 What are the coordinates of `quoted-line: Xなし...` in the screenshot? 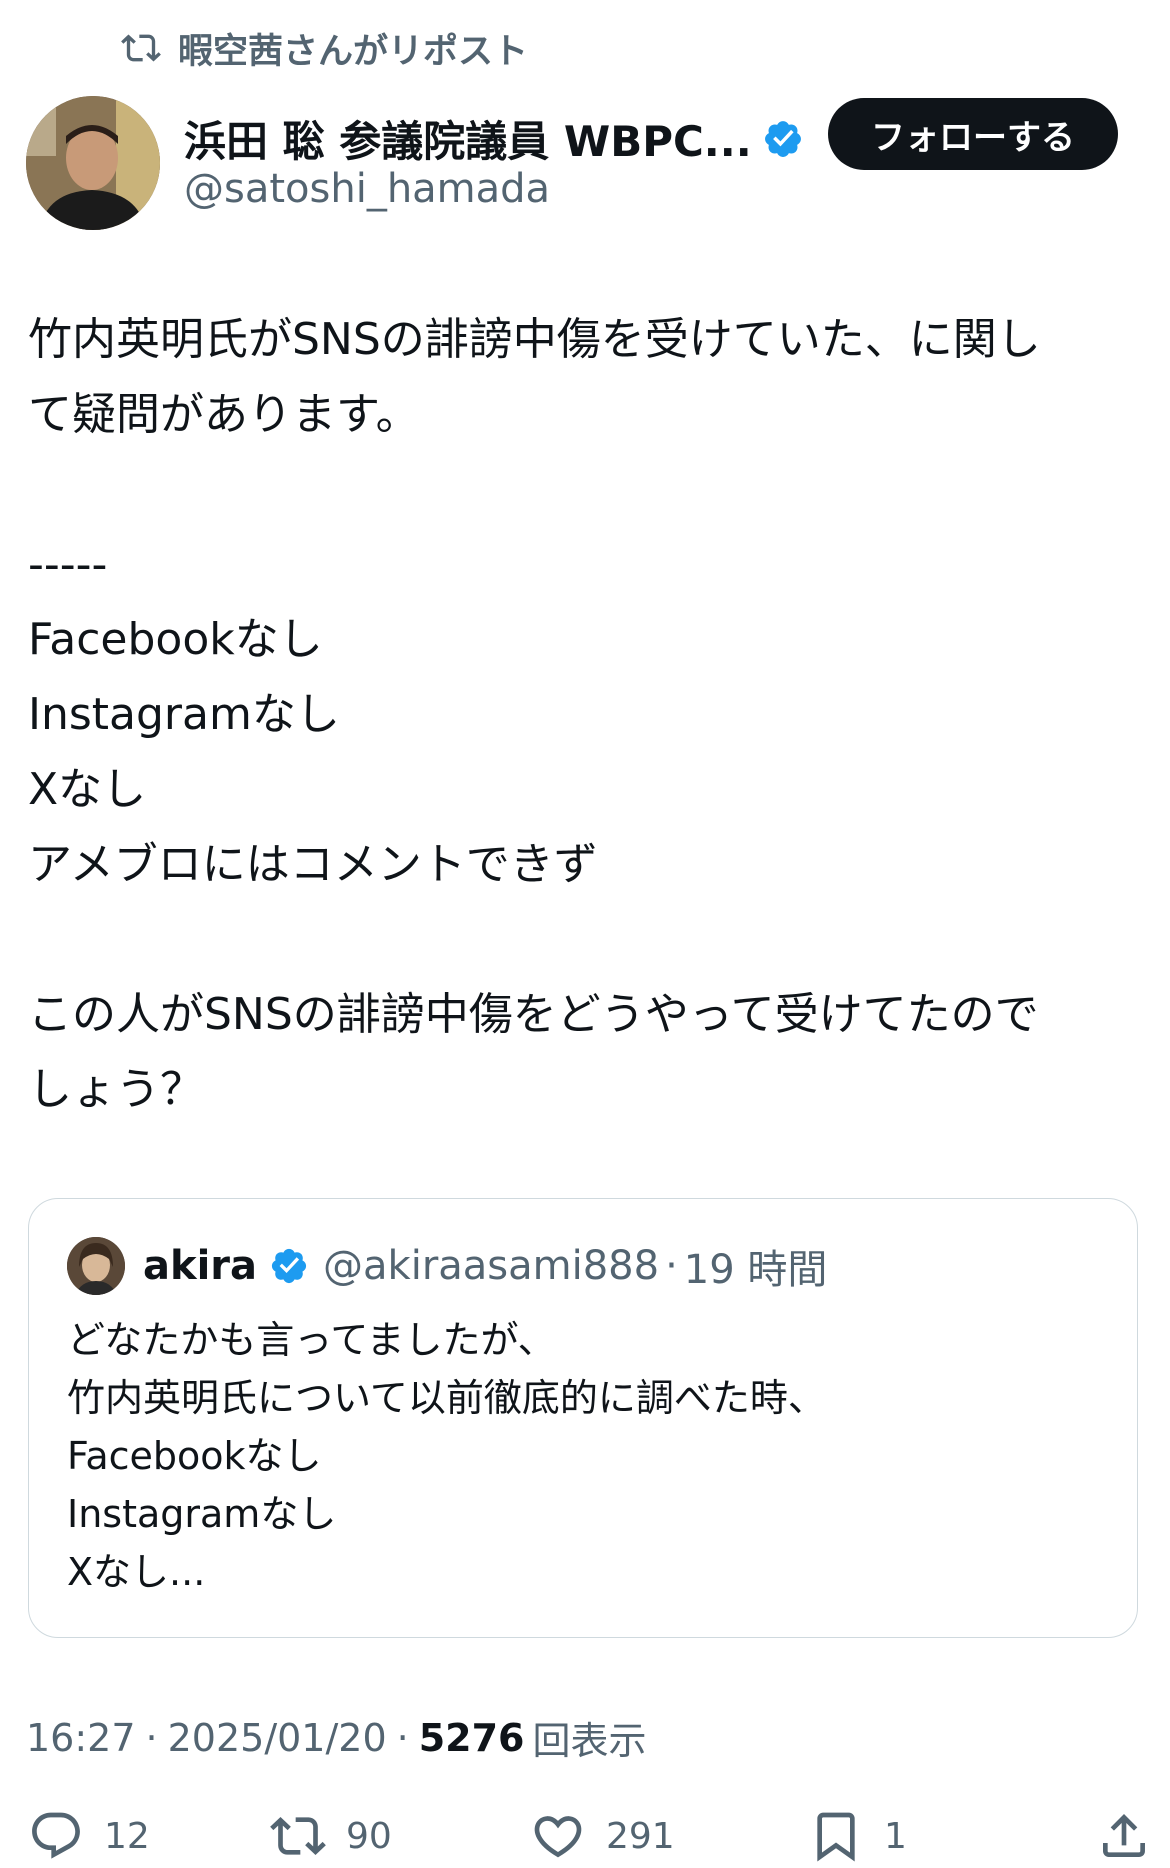 It's located at (136, 1572).